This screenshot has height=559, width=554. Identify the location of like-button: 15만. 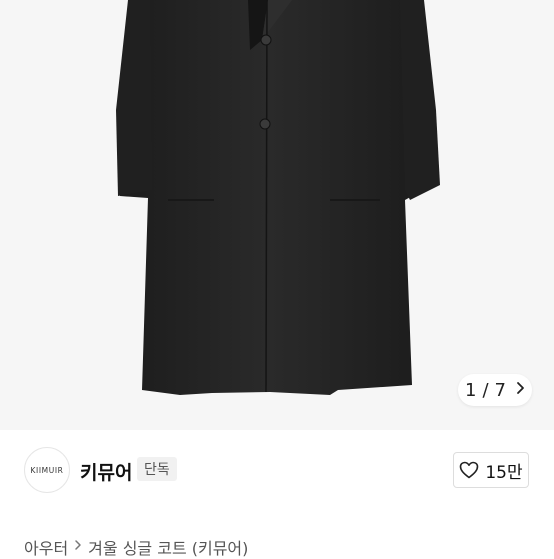
(491, 470).